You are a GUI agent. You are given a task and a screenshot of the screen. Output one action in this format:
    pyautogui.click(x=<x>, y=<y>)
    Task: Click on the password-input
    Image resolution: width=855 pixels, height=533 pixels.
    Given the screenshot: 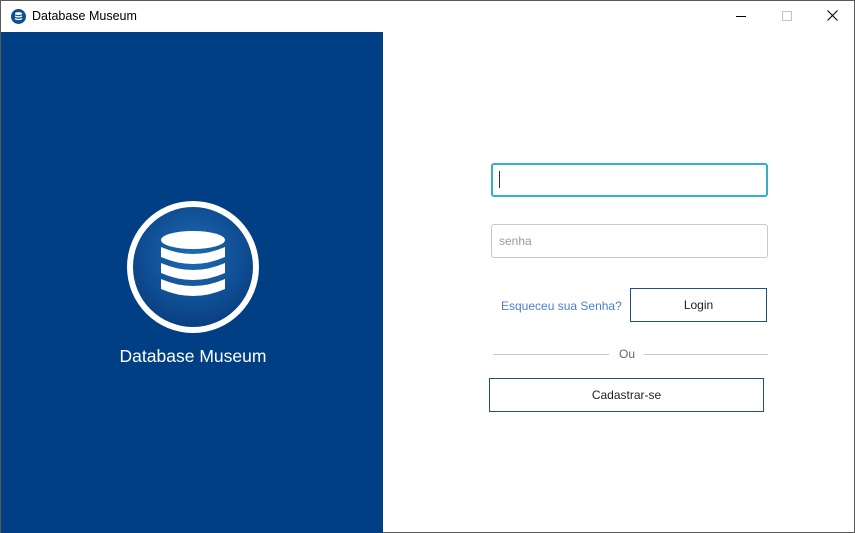 What is the action you would take?
    pyautogui.click(x=629, y=241)
    